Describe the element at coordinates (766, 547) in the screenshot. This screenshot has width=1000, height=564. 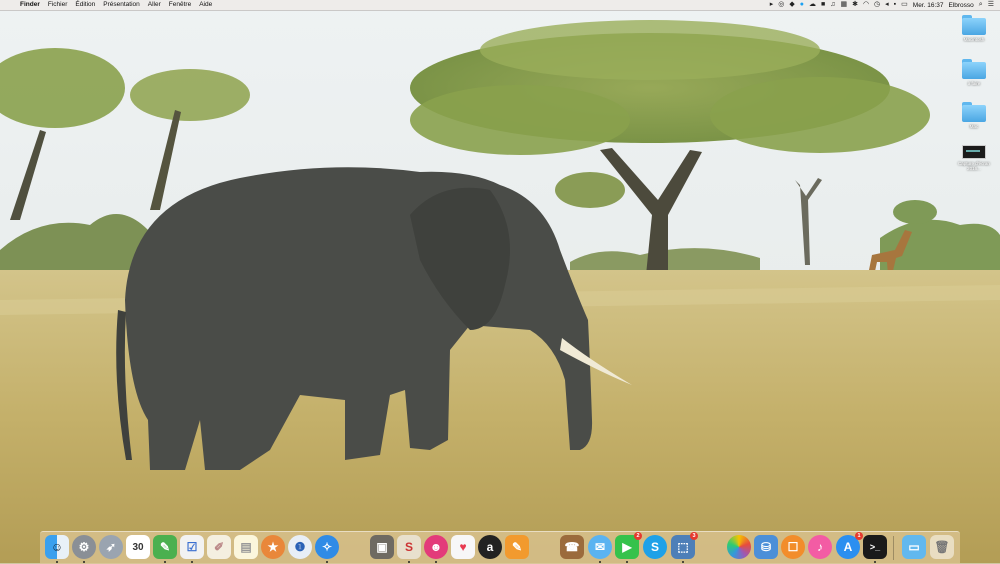
I see `dock-disk-utility-icon: ⛁` at that location.